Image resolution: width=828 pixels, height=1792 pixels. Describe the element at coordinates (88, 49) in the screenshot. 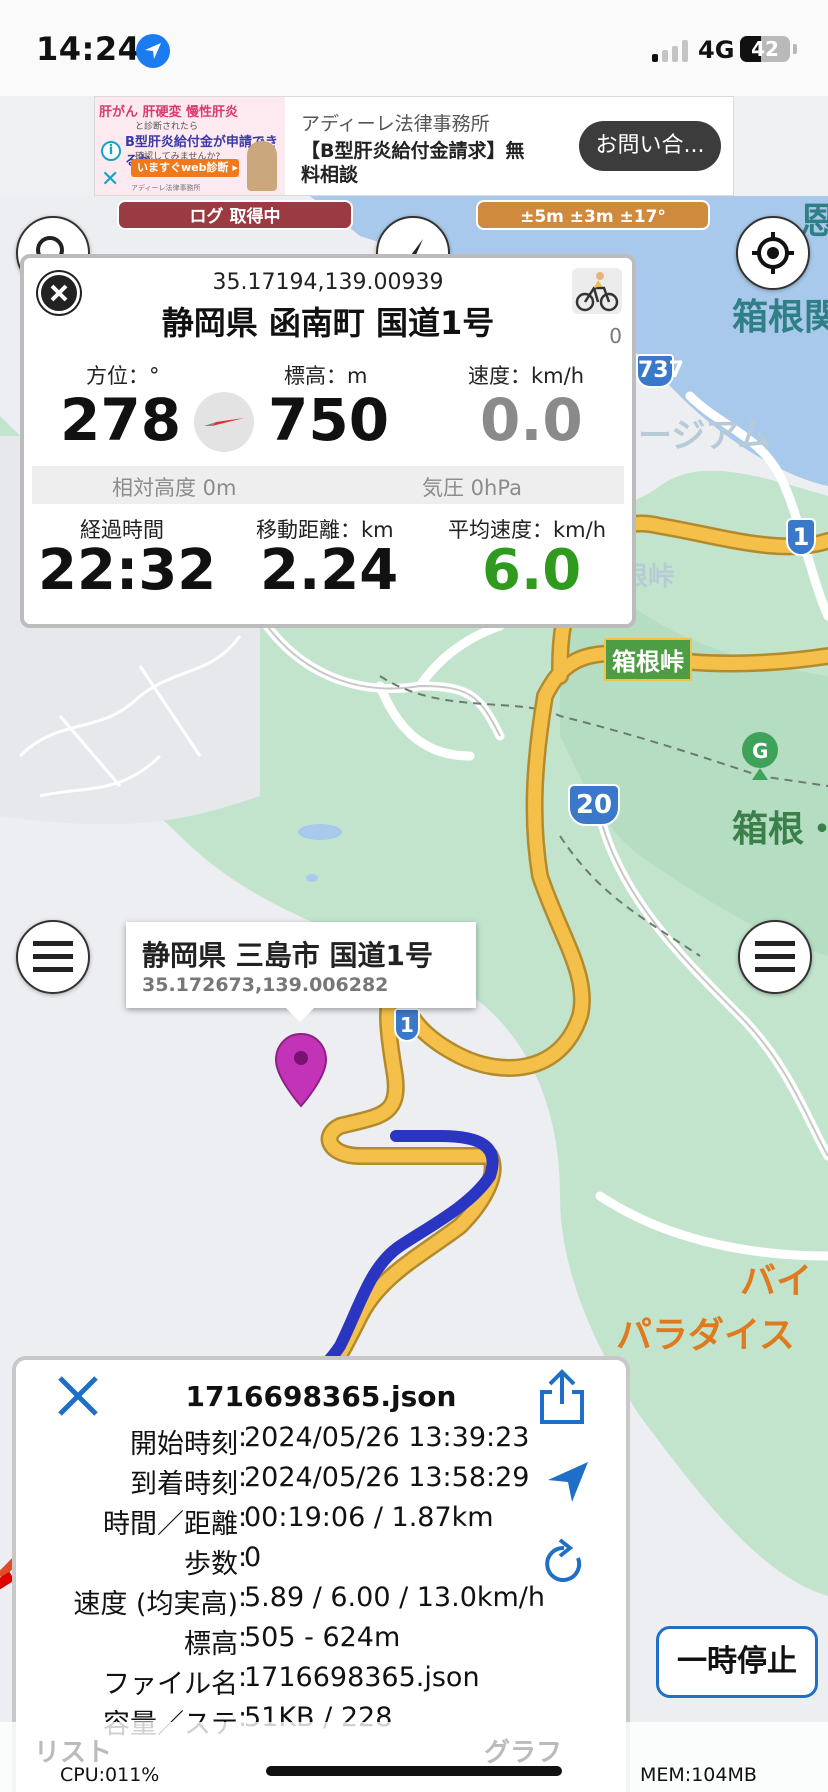

I see `status-time: 14:24` at that location.